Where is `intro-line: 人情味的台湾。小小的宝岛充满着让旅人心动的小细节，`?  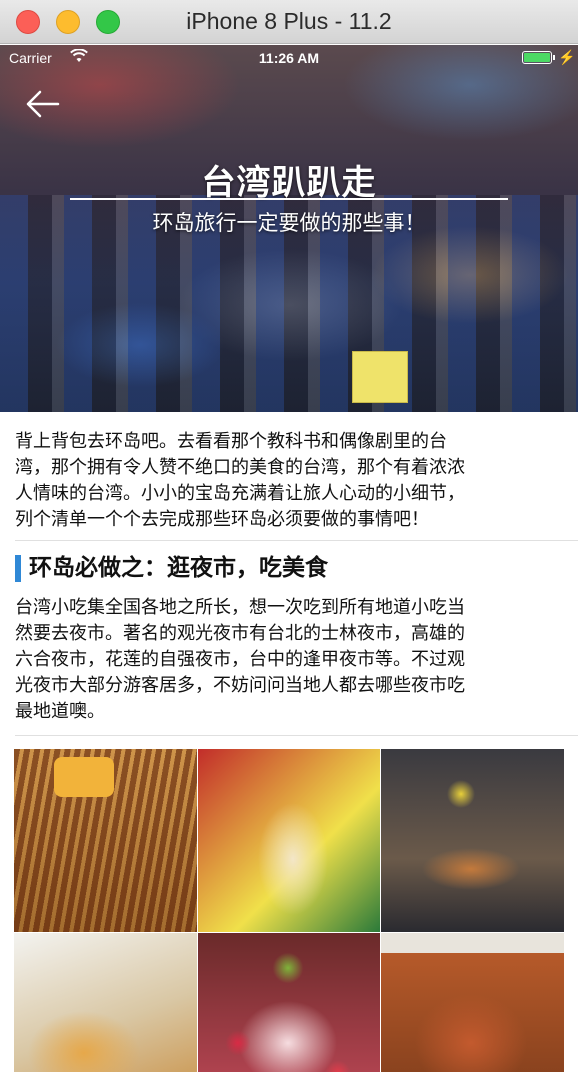 intro-line: 人情味的台湾。小小的宝岛充满着让旅人心动的小细节， is located at coordinates (240, 493).